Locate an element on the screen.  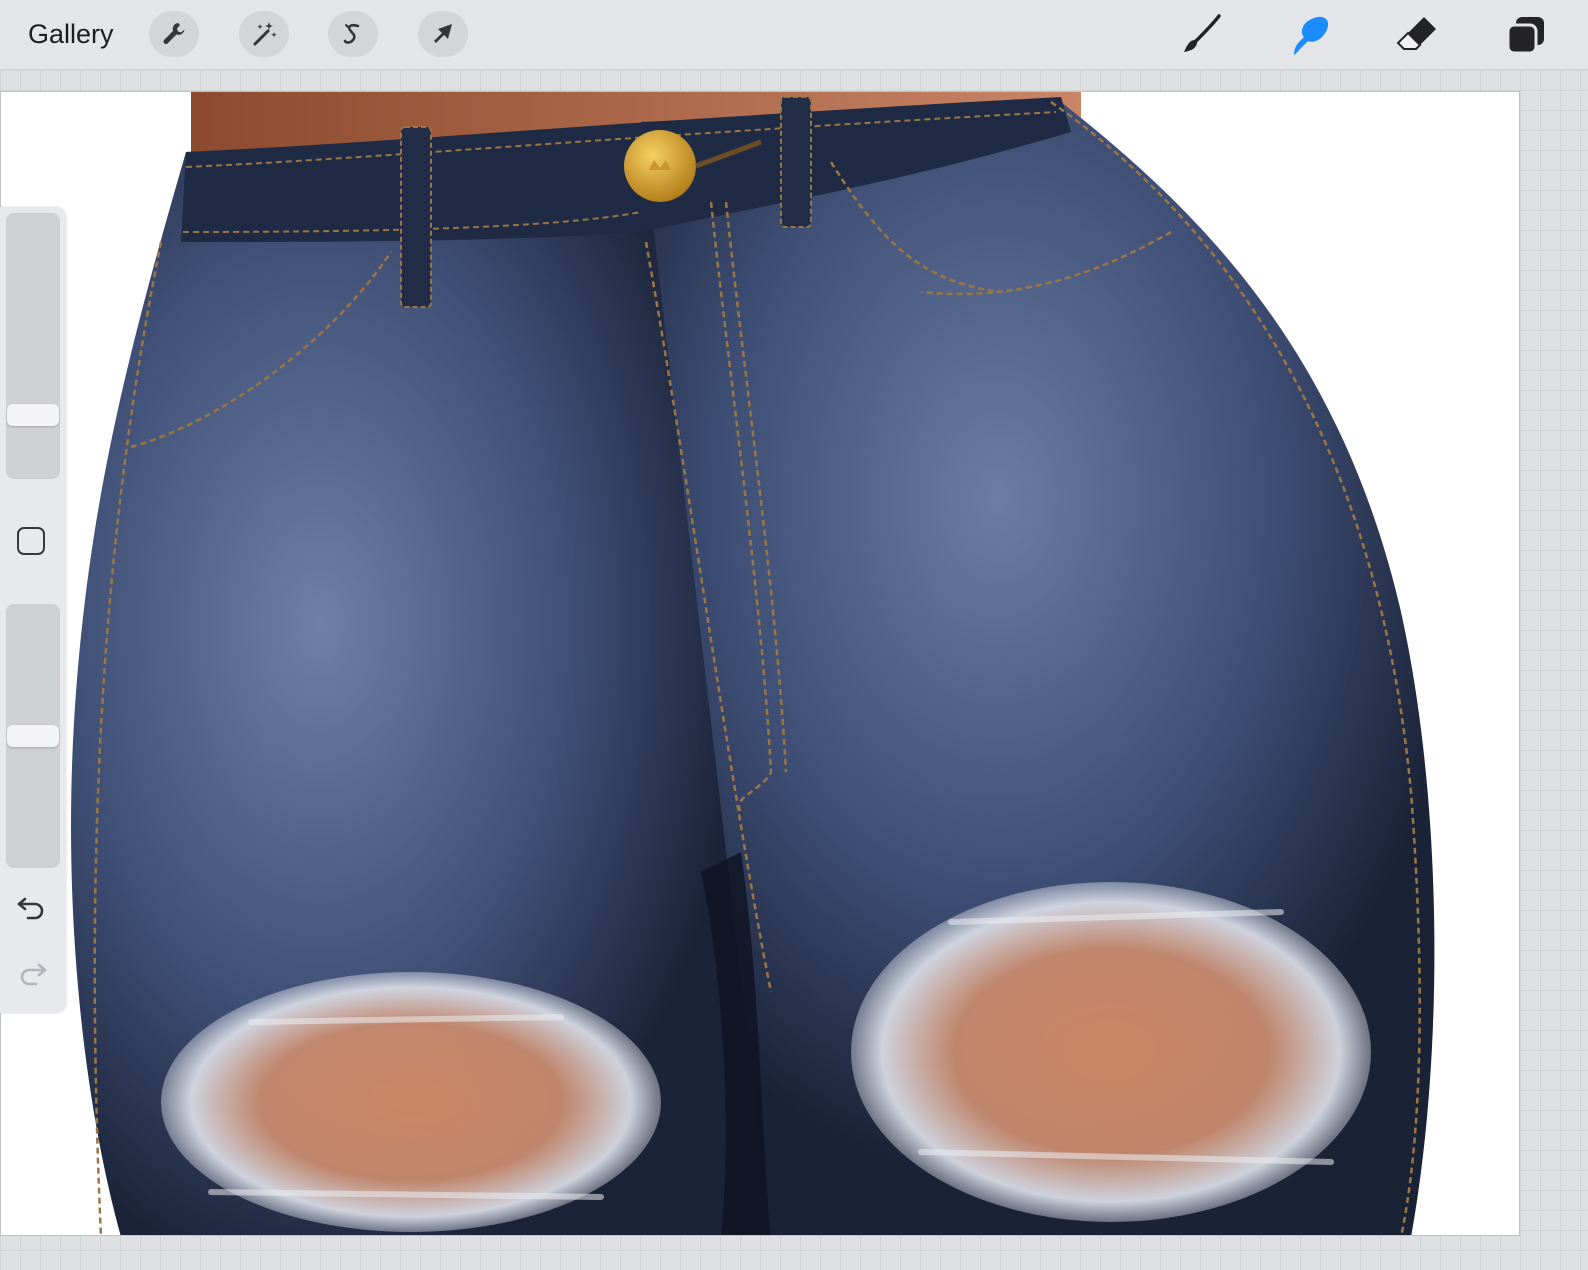
brush-size-handle is located at coordinates (33, 415).